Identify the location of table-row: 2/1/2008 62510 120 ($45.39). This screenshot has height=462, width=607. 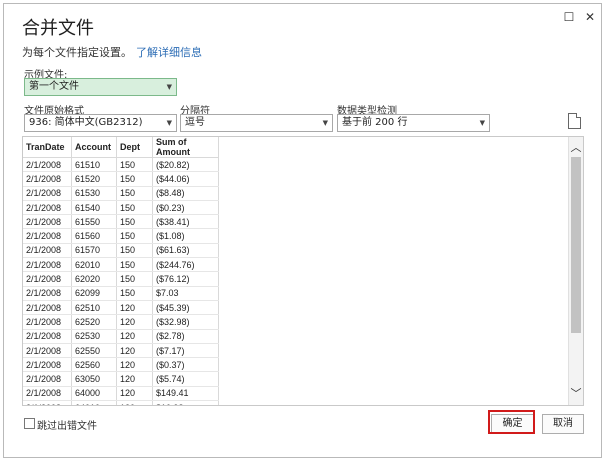
(121, 308).